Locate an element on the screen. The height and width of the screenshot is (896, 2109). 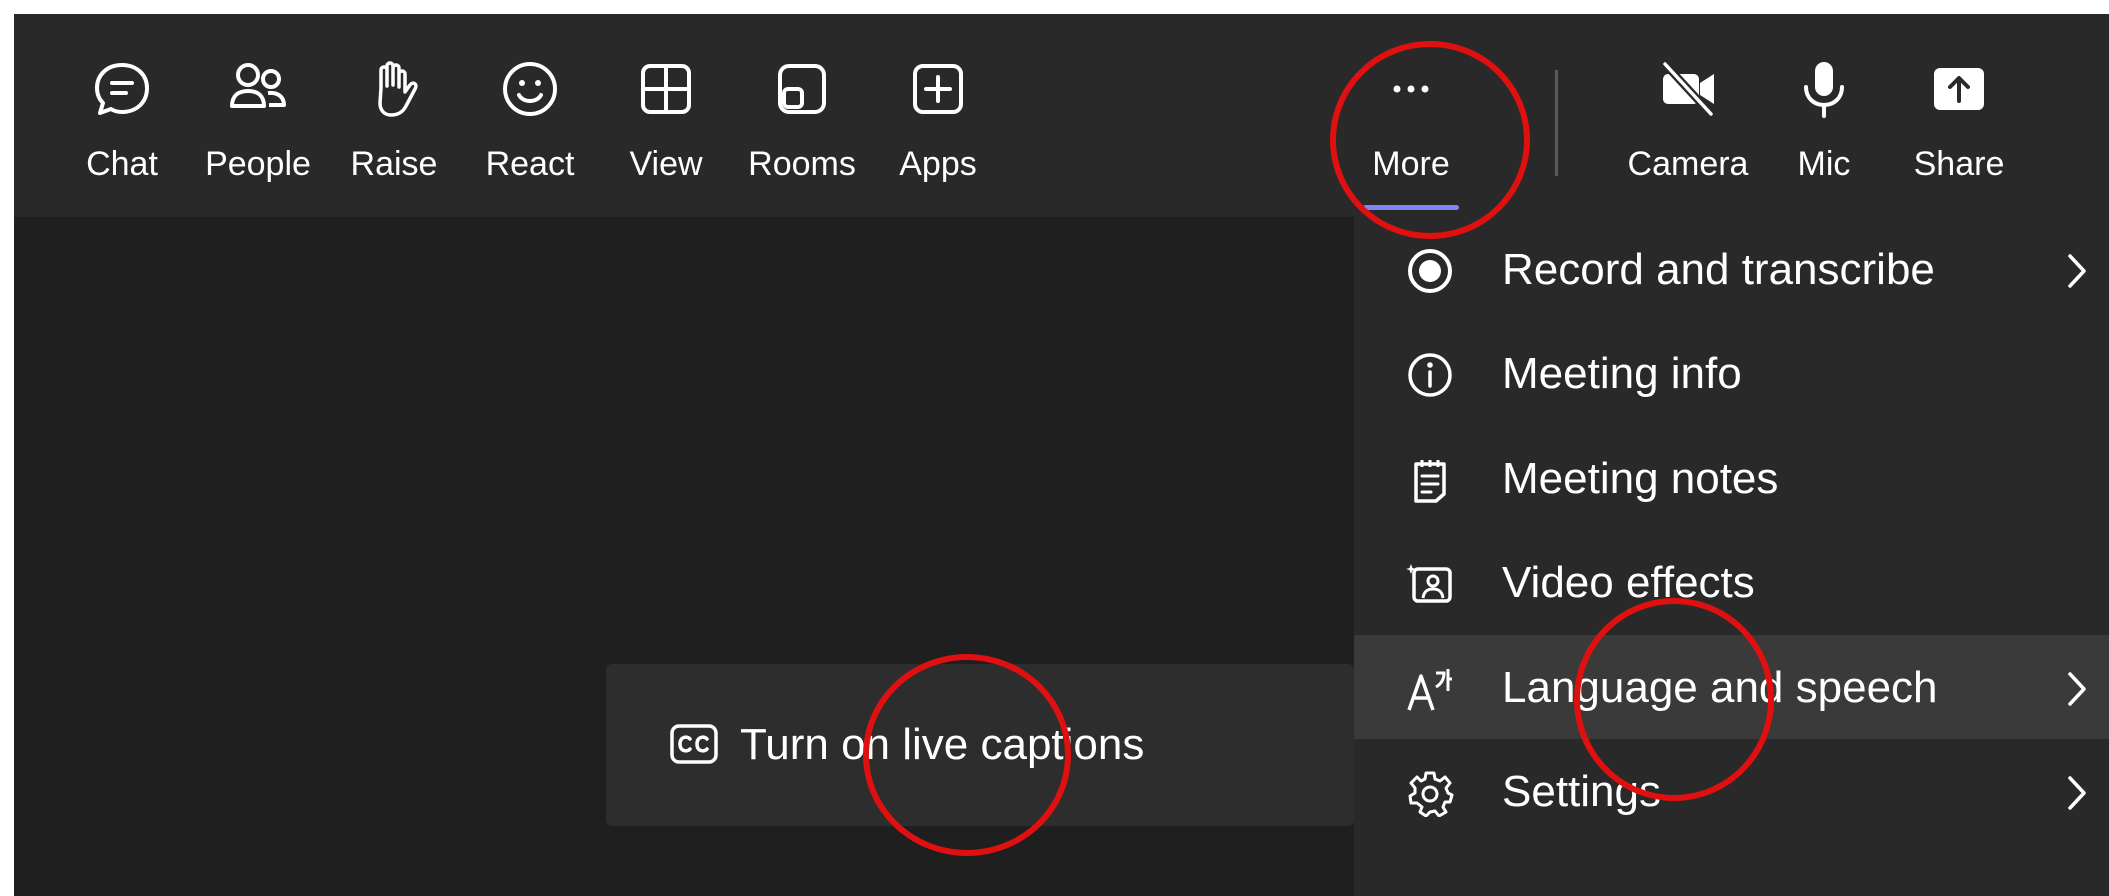
share-icon is located at coordinates (1959, 89).